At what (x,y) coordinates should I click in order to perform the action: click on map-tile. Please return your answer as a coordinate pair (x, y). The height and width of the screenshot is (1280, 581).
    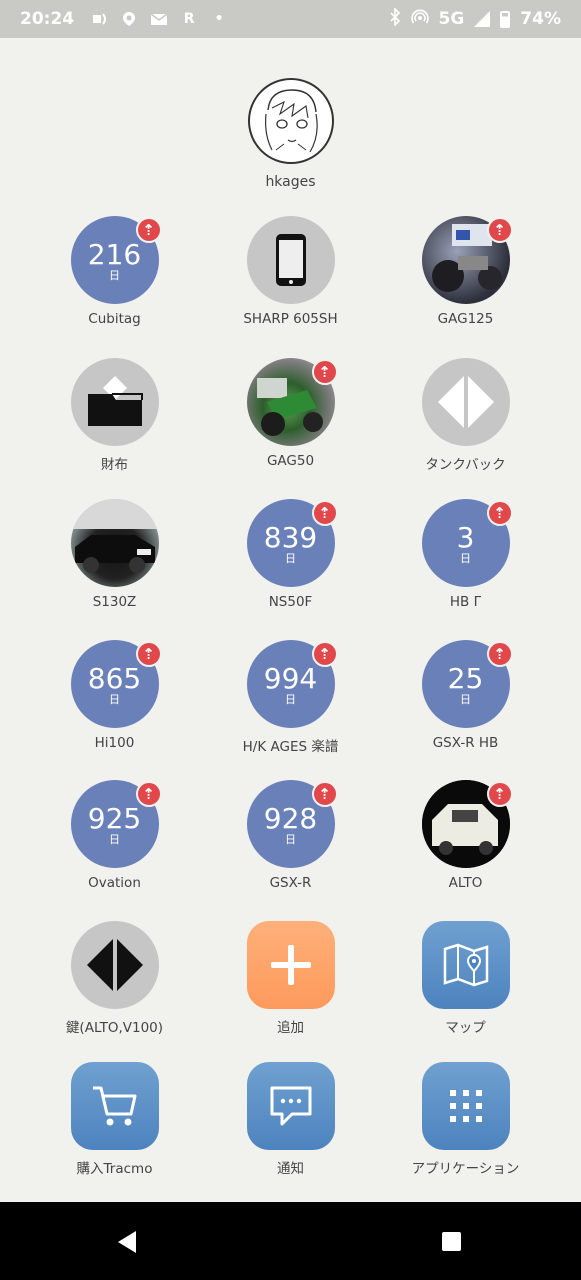
    Looking at the image, I should click on (465, 965).